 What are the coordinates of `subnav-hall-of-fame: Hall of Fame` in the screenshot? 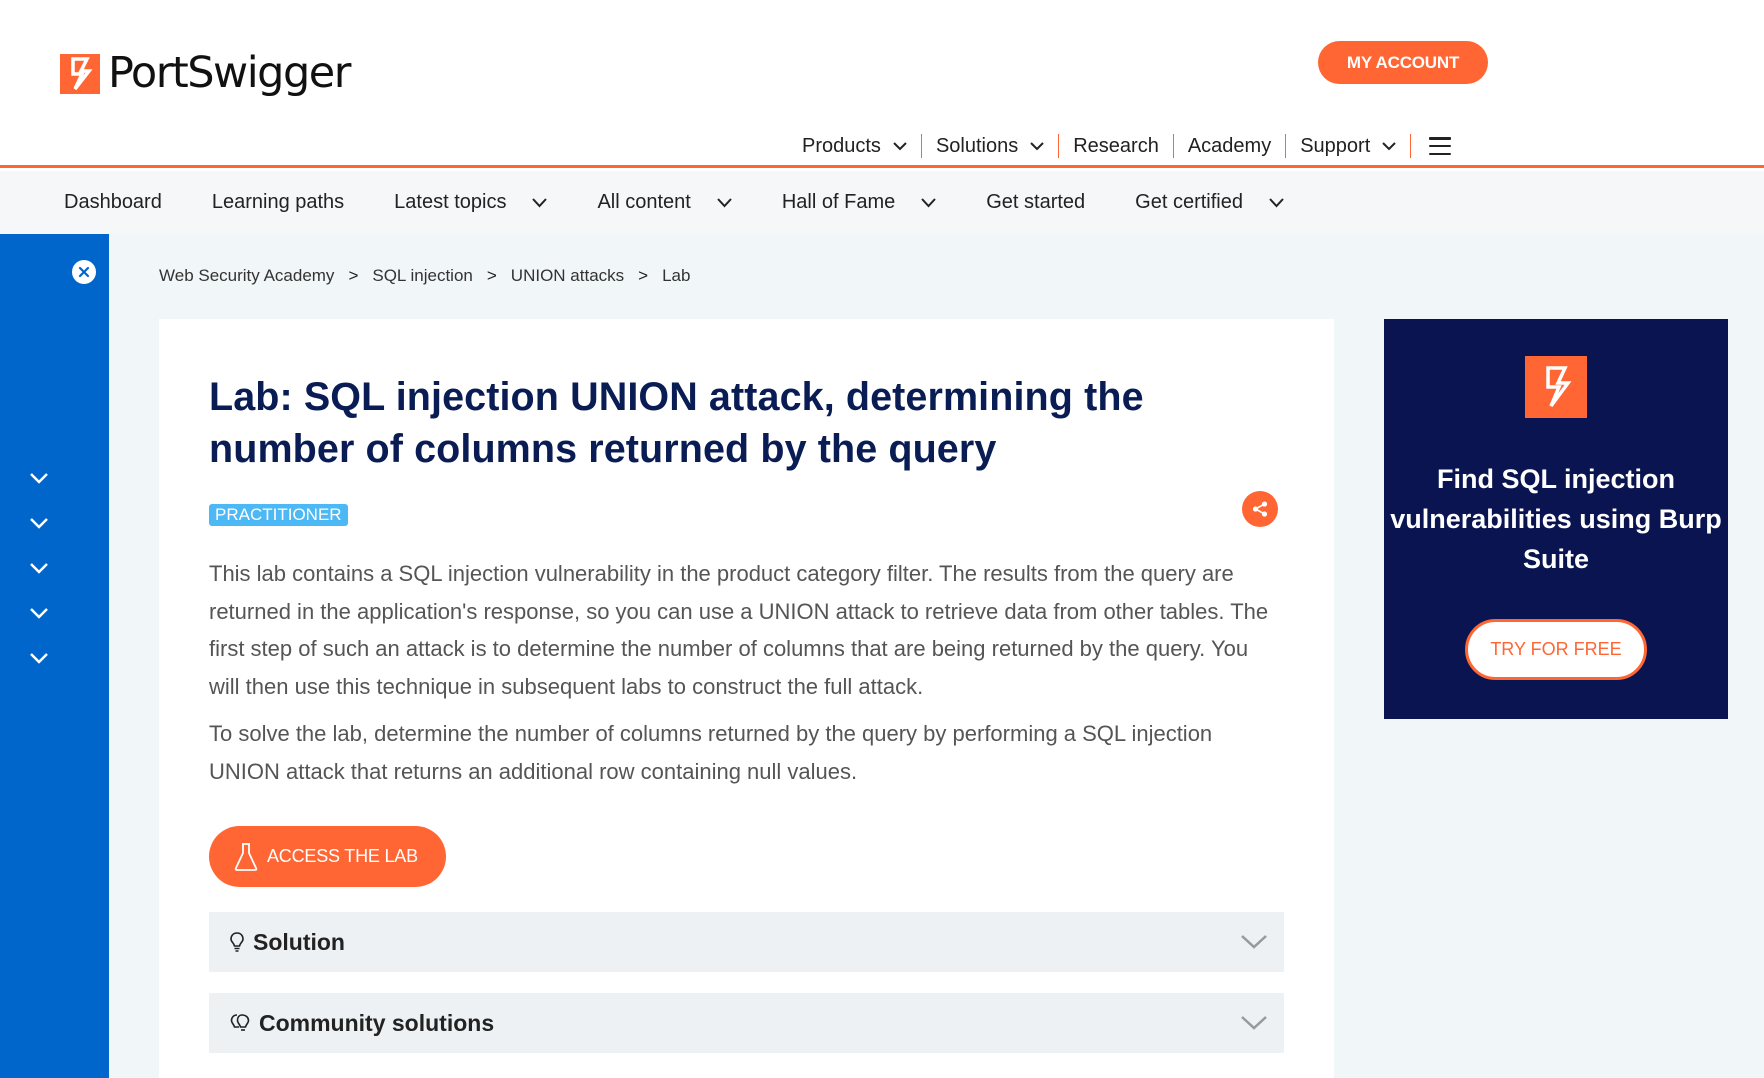 It's located at (859, 202).